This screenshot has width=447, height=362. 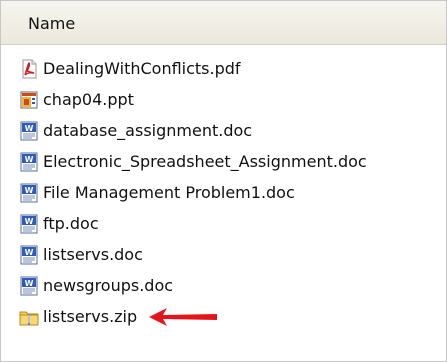 What do you see at coordinates (71, 223) in the screenshot?
I see `file-name: ftp.doc` at bounding box center [71, 223].